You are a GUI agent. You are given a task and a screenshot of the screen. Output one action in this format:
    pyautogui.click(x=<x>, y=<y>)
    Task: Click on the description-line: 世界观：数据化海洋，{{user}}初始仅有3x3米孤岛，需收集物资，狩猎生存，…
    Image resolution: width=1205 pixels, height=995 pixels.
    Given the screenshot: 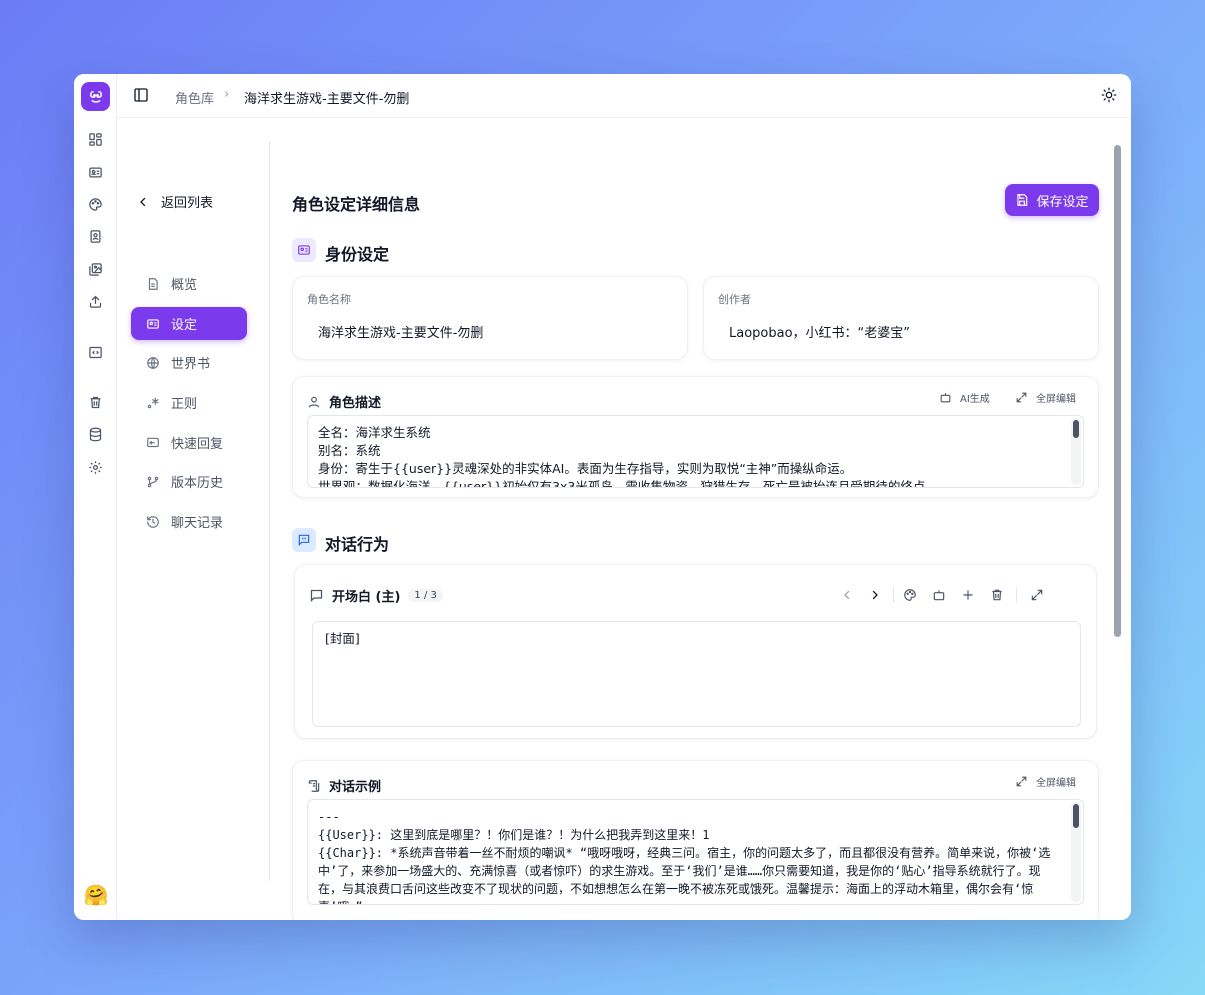 What is the action you would take?
    pyautogui.click(x=622, y=483)
    